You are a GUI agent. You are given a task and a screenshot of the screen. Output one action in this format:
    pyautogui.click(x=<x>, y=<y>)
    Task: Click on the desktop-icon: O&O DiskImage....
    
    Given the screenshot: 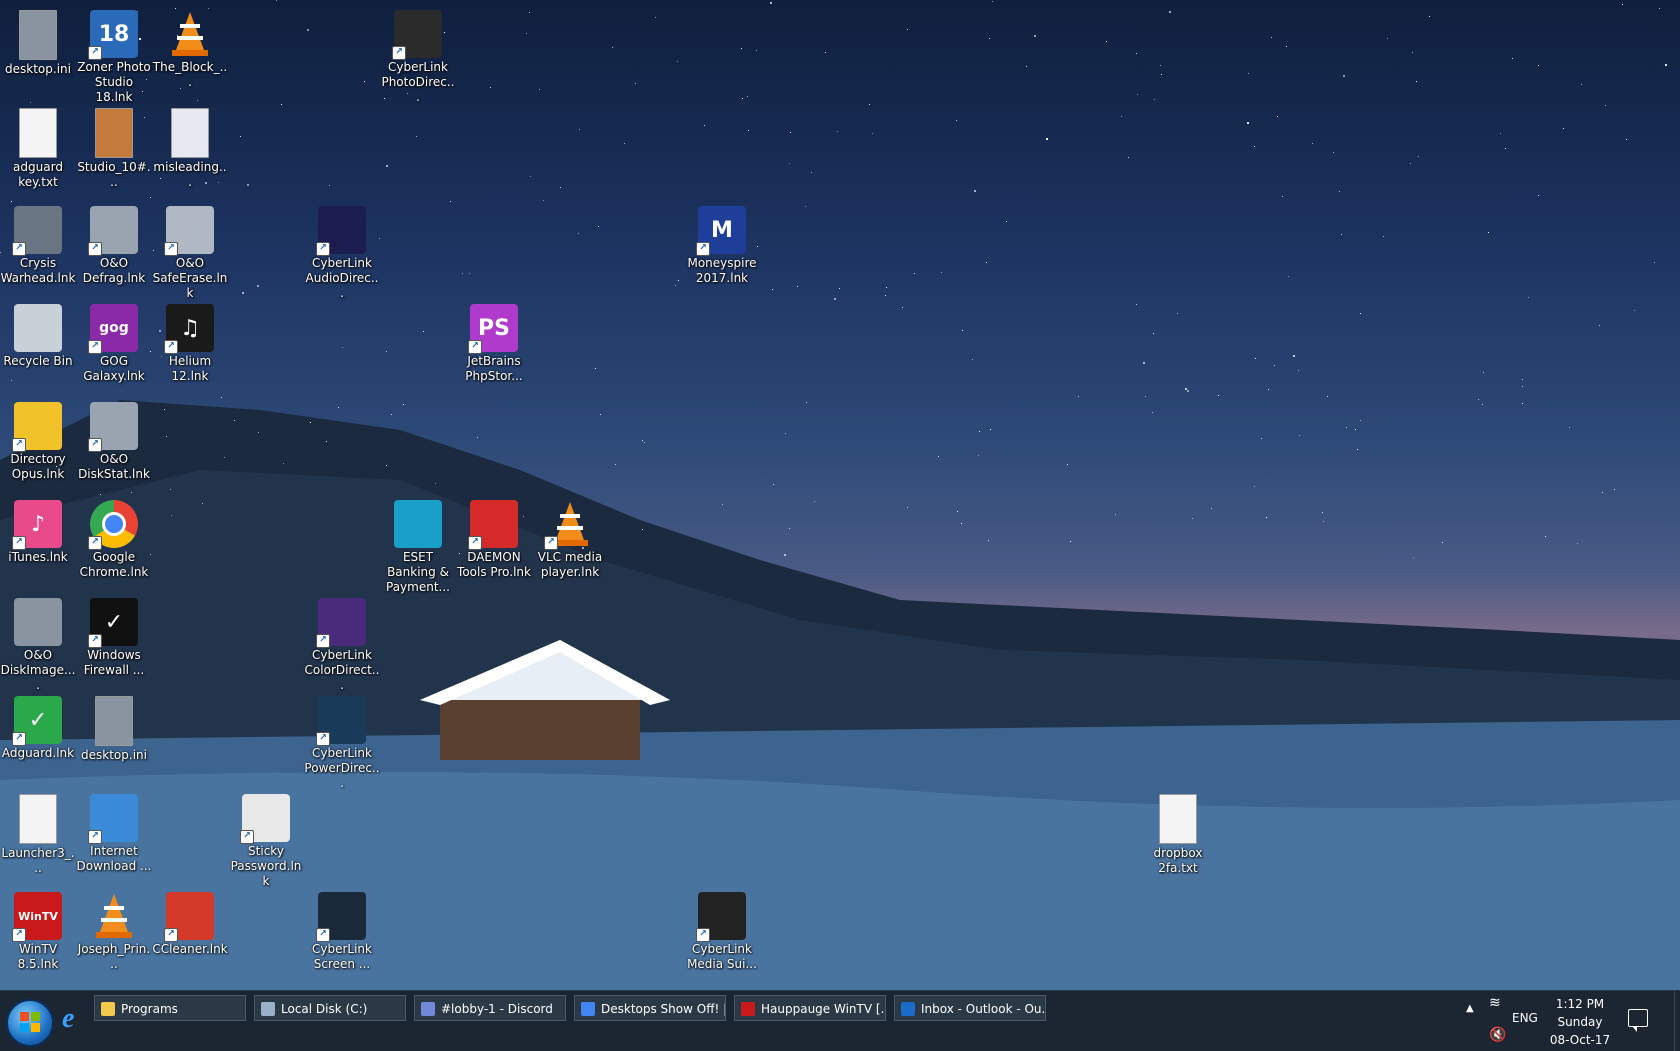 What is the action you would take?
    pyautogui.click(x=38, y=642)
    